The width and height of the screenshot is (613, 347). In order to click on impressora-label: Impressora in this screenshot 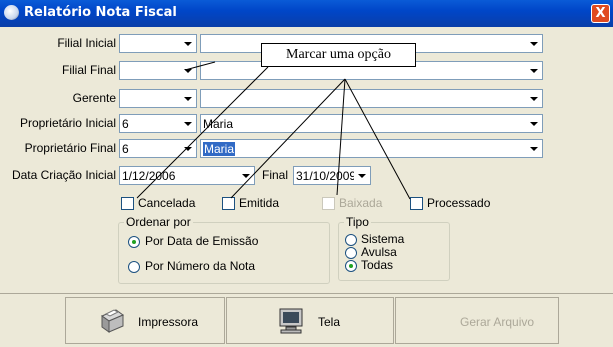, I will do `click(168, 322)`.